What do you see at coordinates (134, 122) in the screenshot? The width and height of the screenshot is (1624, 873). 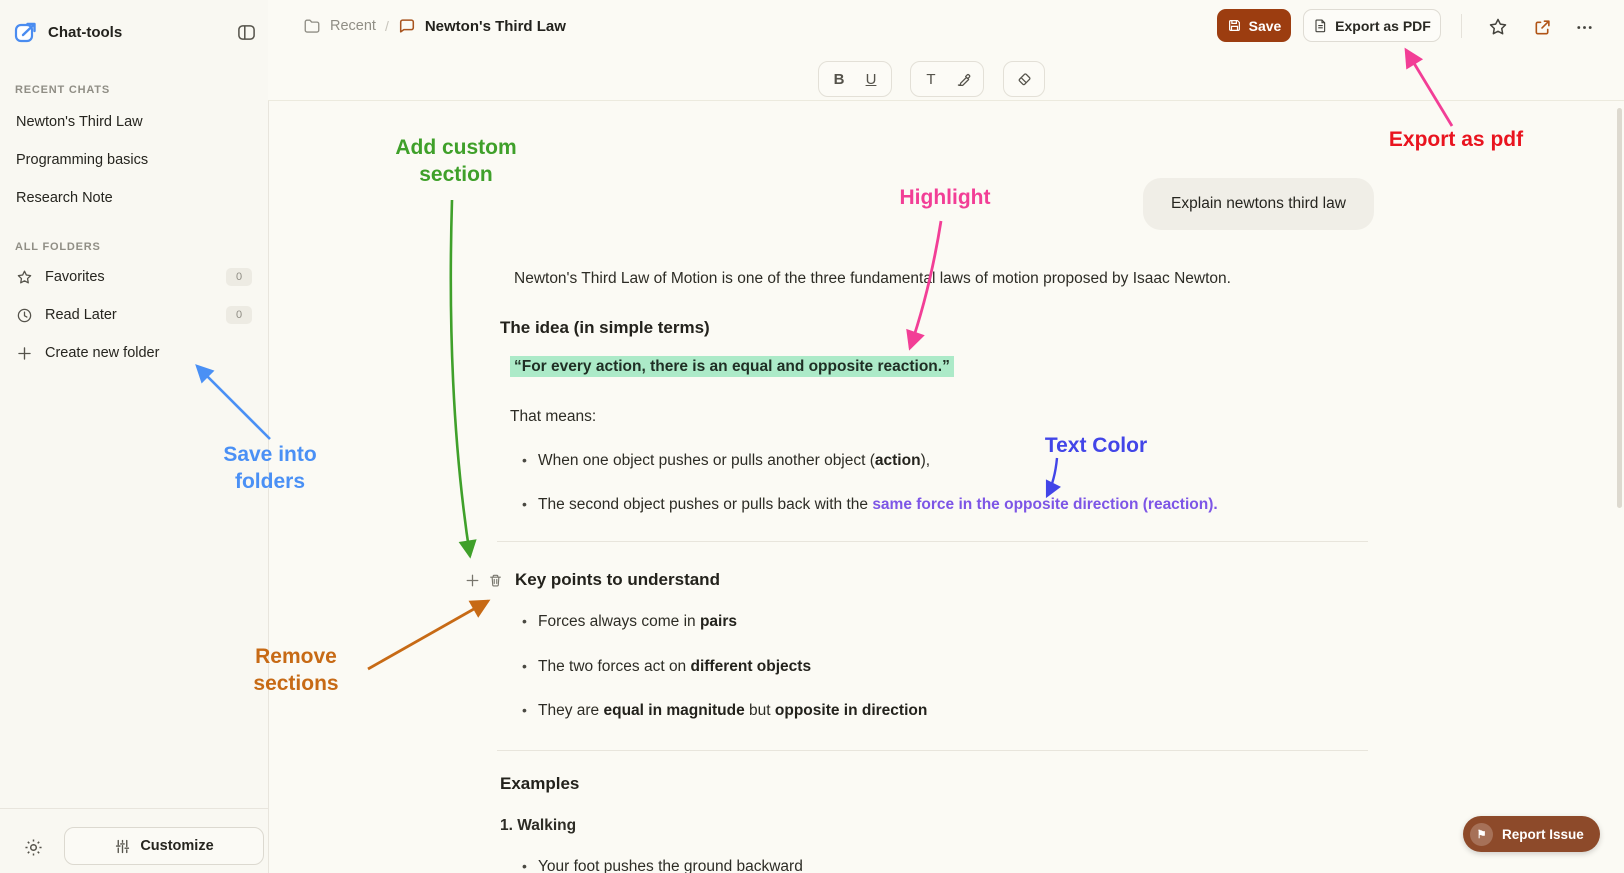 I see `sidebar-item-newtons-third-law: Newton's Third Law` at bounding box center [134, 122].